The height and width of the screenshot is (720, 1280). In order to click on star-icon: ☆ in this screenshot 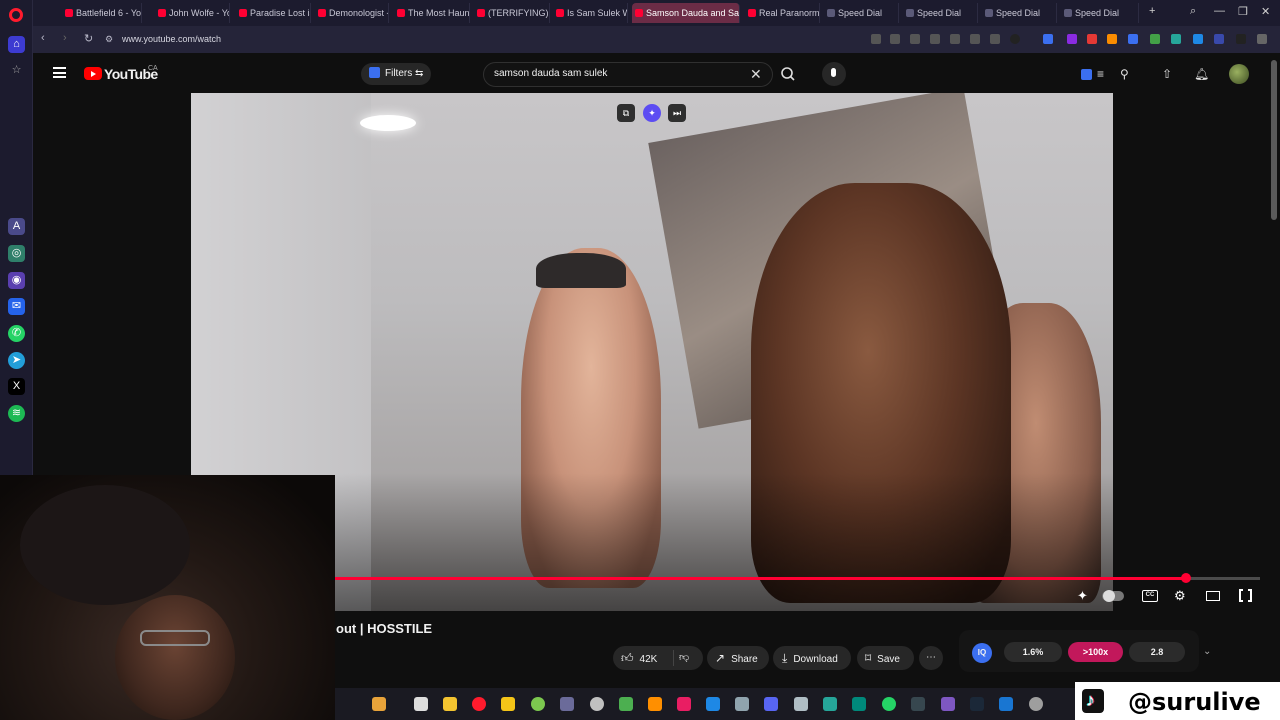, I will do `click(16, 70)`.